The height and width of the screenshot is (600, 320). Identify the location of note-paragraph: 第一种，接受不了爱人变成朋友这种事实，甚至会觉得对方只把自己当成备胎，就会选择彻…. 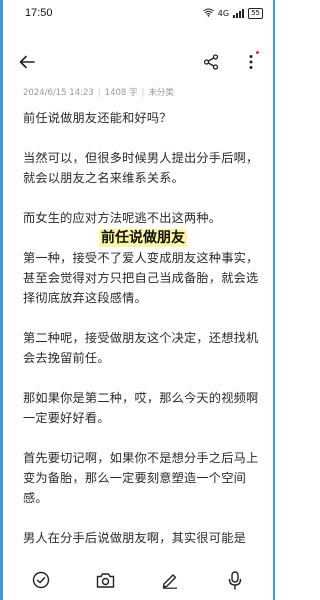
(141, 278).